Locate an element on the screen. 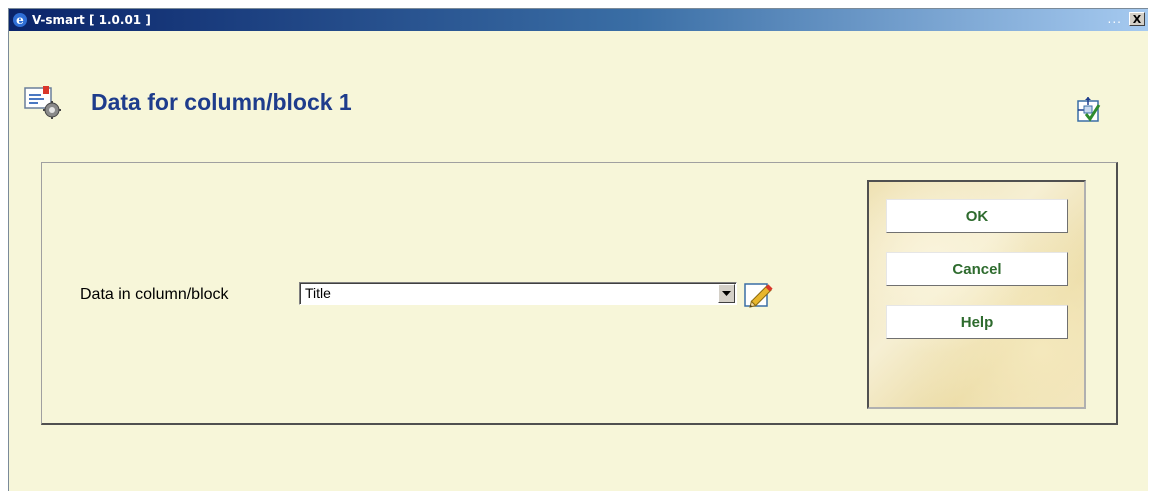  ie-e-icon: e is located at coordinates (20, 20).